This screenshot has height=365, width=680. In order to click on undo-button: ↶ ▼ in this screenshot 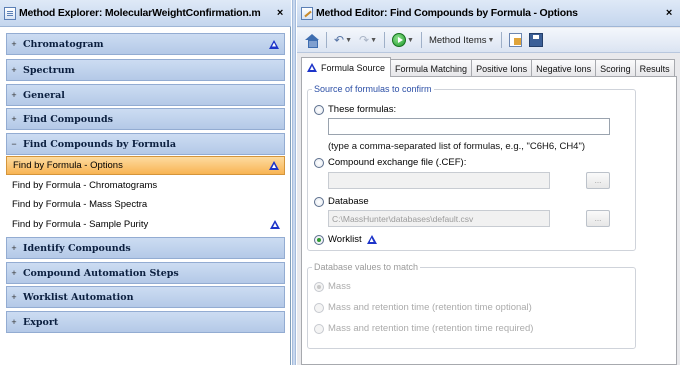, I will do `click(343, 40)`.